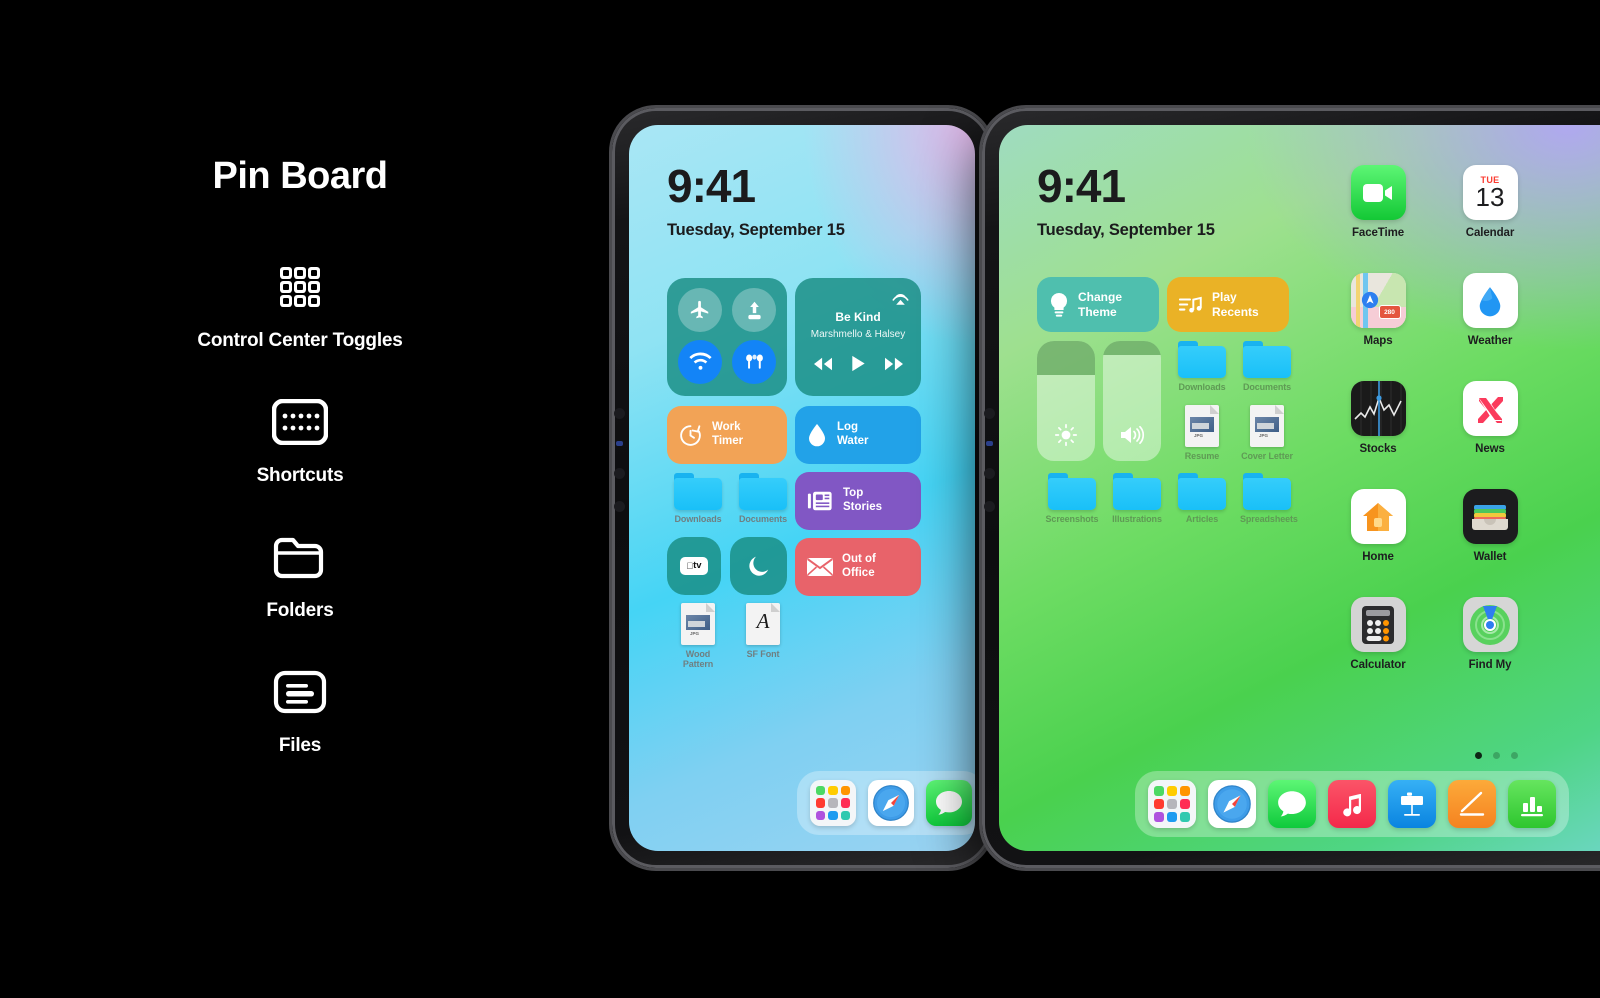 Image resolution: width=1600 pixels, height=998 pixels. I want to click on timer-icon, so click(690, 435).